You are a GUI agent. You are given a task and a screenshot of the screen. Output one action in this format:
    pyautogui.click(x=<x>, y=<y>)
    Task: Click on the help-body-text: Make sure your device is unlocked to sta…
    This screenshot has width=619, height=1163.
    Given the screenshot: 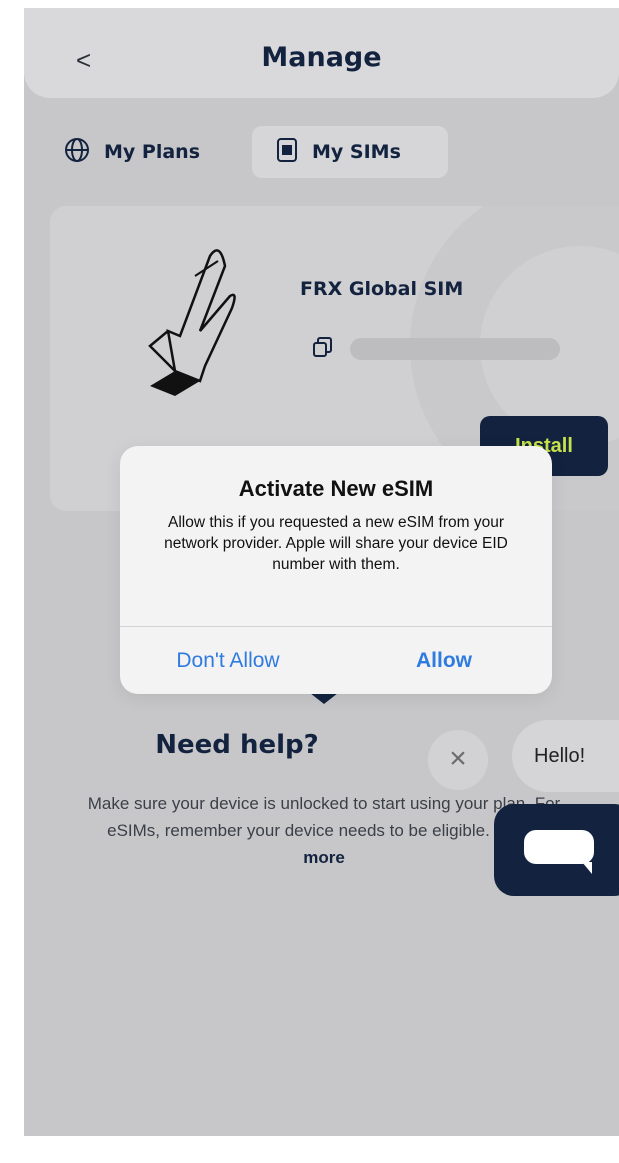 What is the action you would take?
    pyautogui.click(x=324, y=817)
    